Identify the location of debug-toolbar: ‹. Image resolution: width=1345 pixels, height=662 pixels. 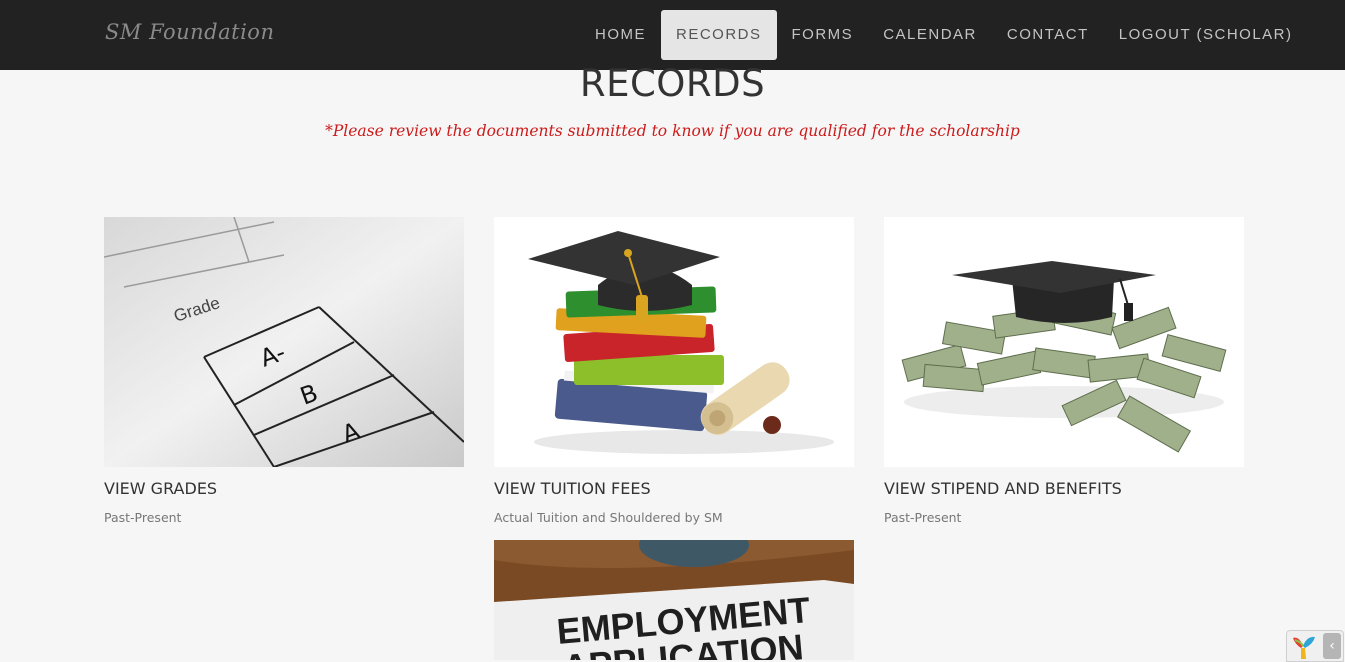
(1315, 646).